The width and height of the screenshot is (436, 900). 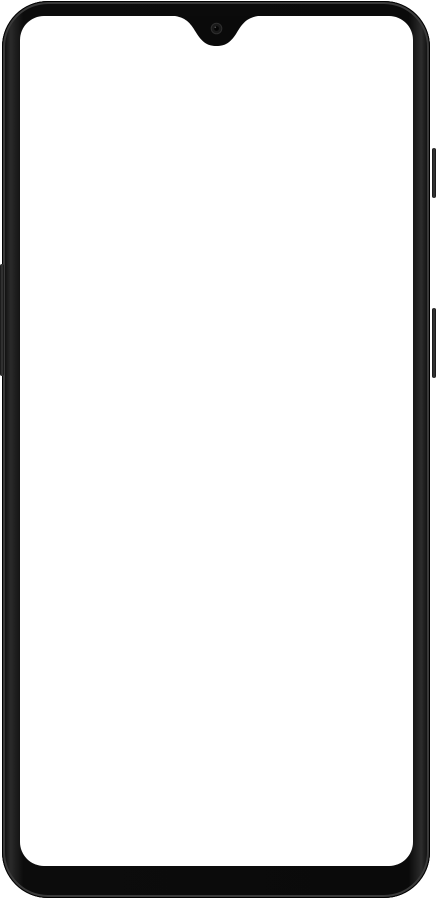 I want to click on alert-slider, so click(x=434, y=343).